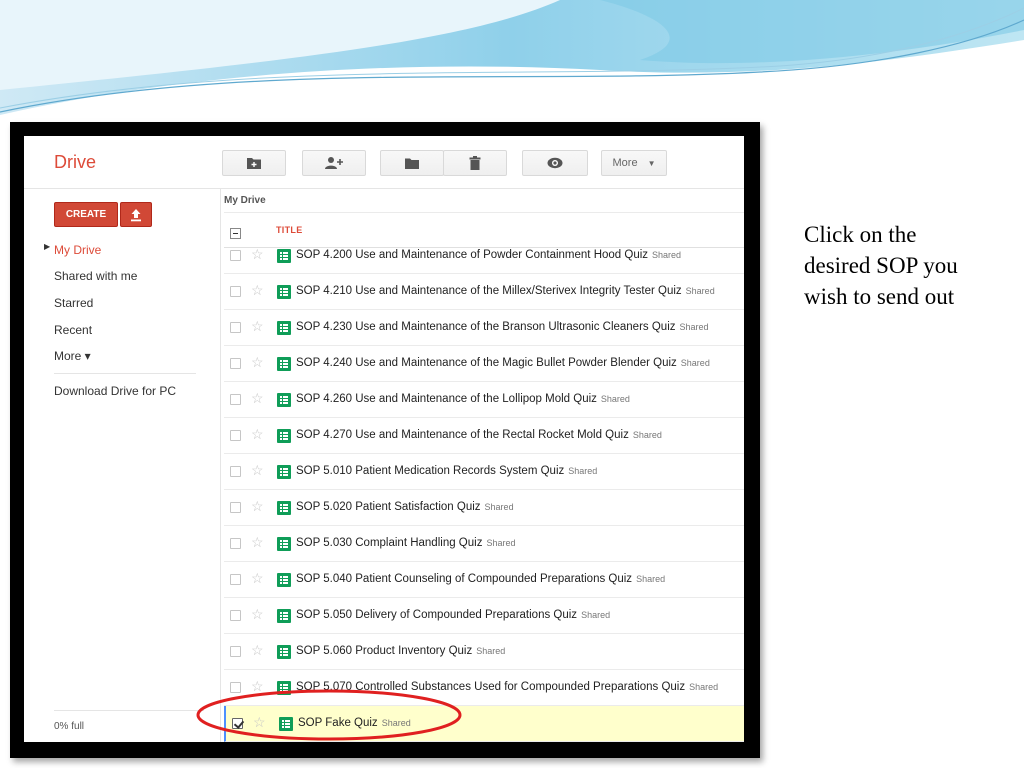 Image resolution: width=1024 pixels, height=768 pixels. I want to click on storage-divider, so click(129, 710).